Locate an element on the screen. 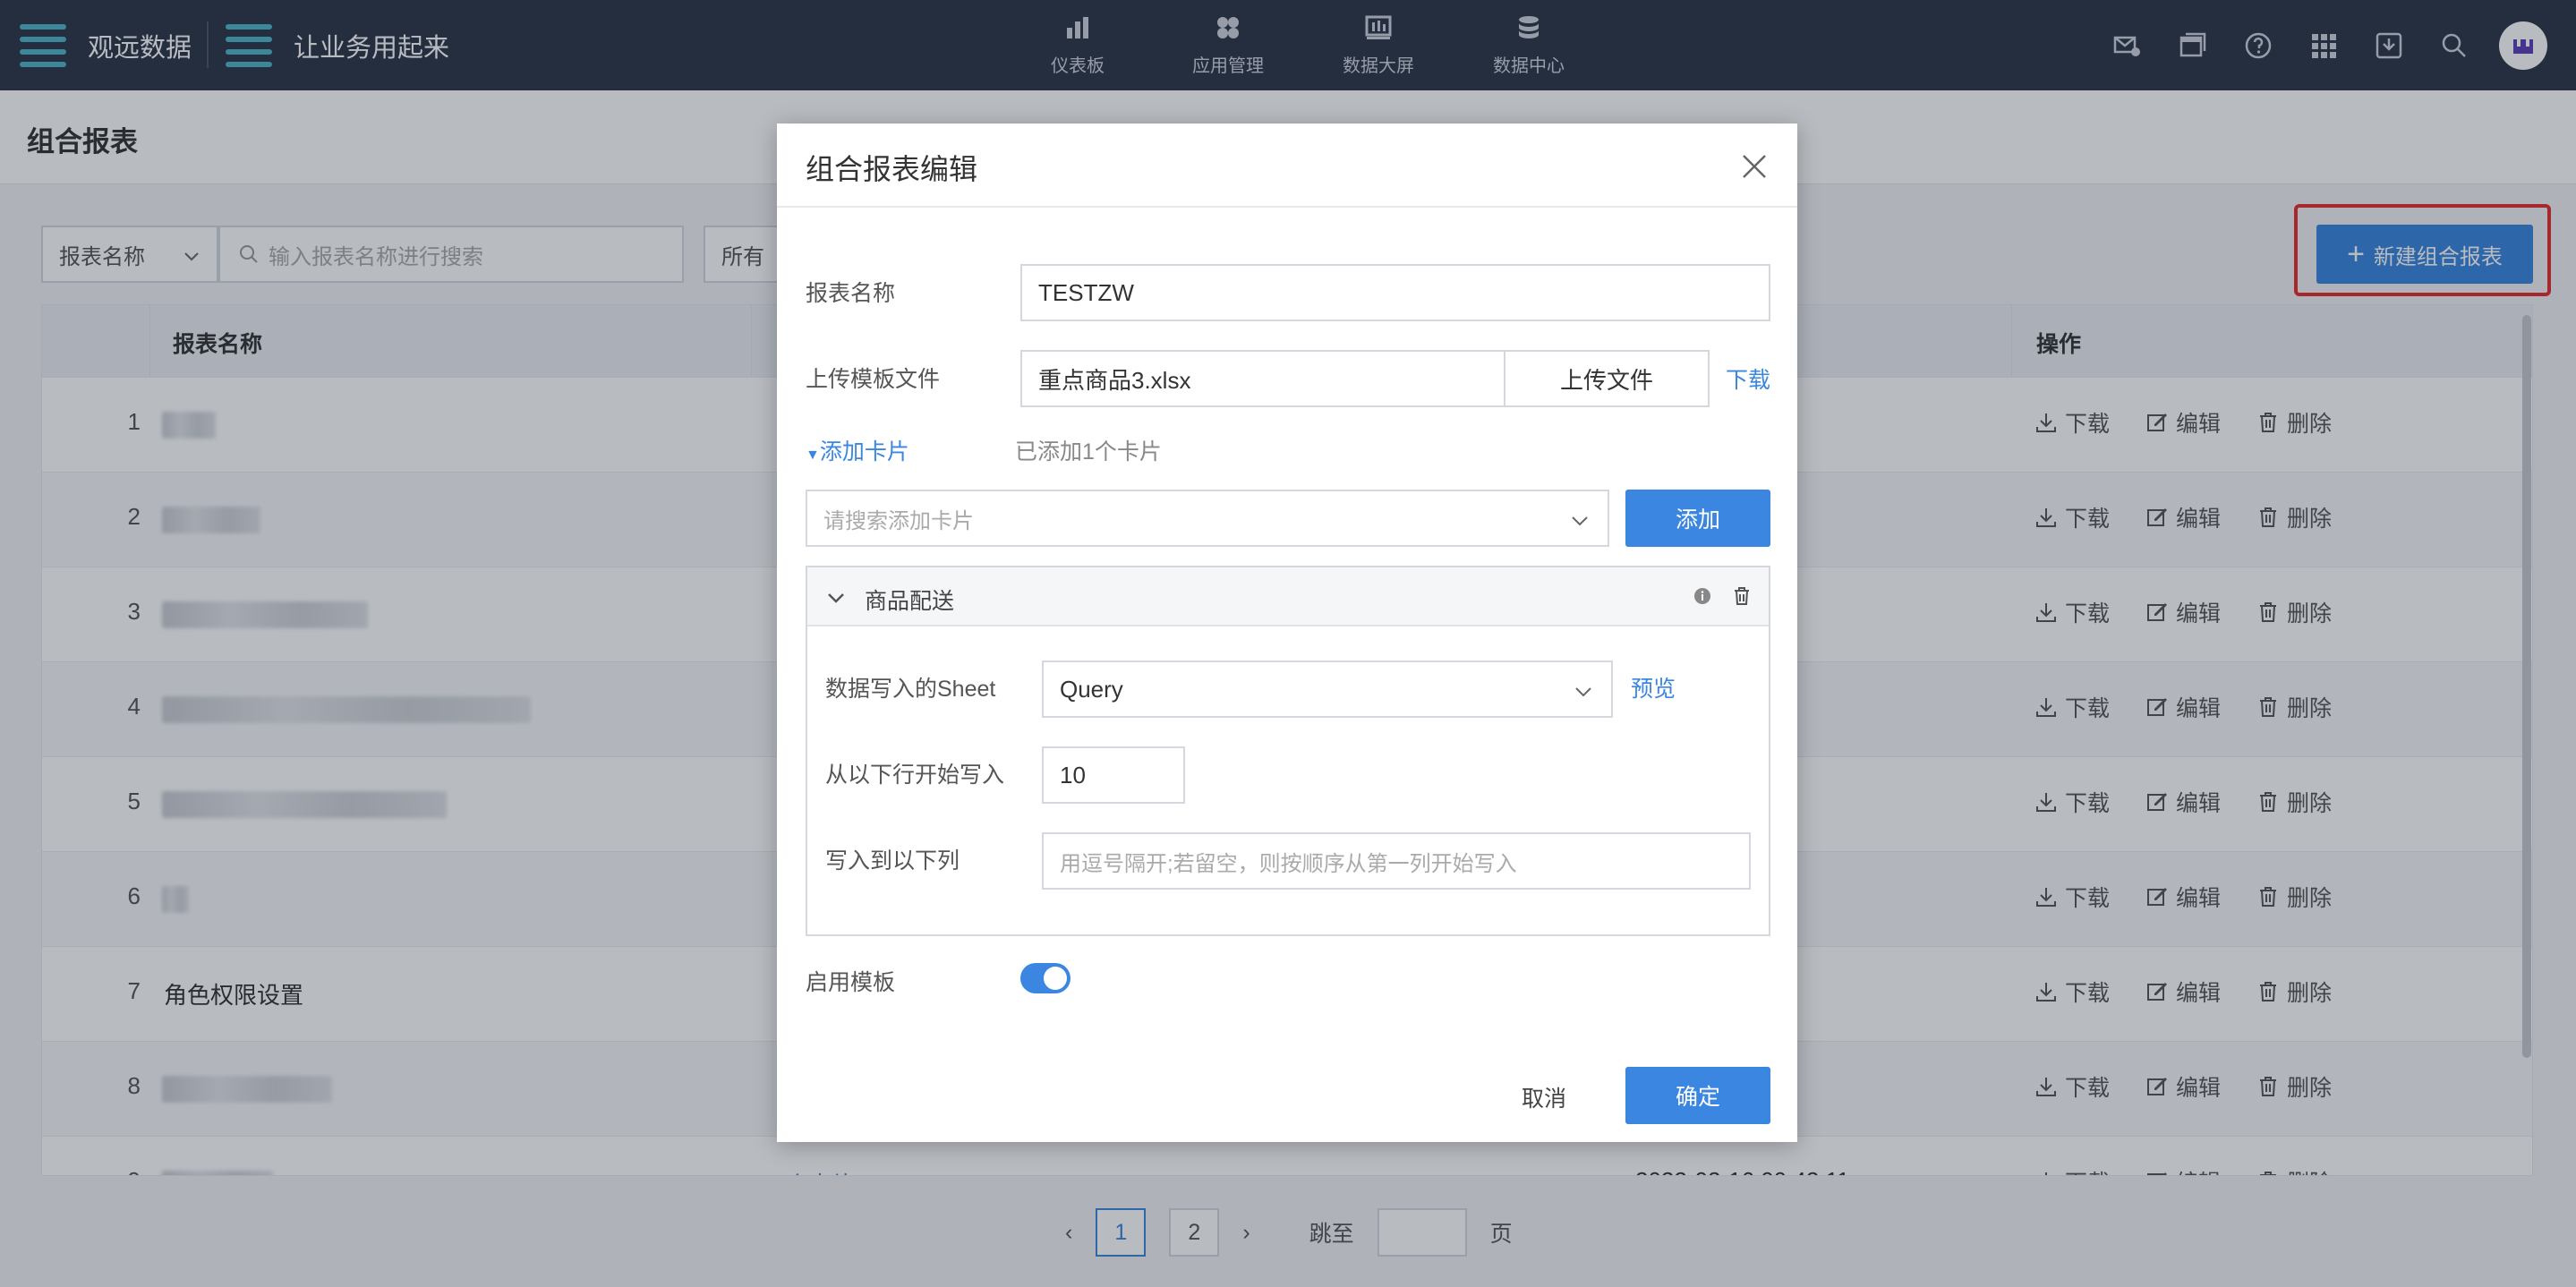 This screenshot has height=1287, width=2576. template-file-field: 重点商品3.xlsx is located at coordinates (1263, 378).